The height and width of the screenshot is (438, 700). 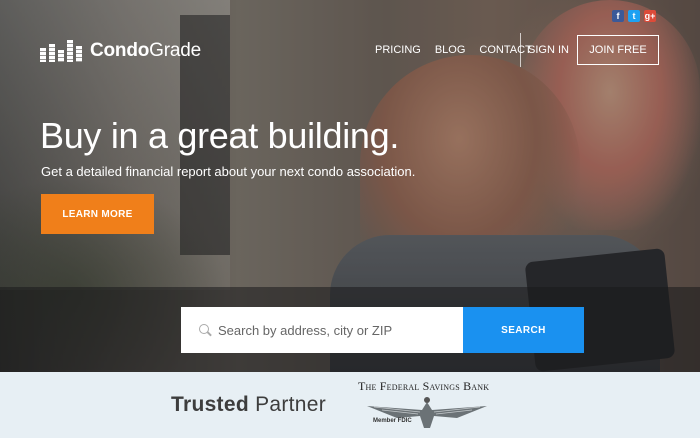 I want to click on trusted-label-rest: Partner, so click(x=287, y=404).